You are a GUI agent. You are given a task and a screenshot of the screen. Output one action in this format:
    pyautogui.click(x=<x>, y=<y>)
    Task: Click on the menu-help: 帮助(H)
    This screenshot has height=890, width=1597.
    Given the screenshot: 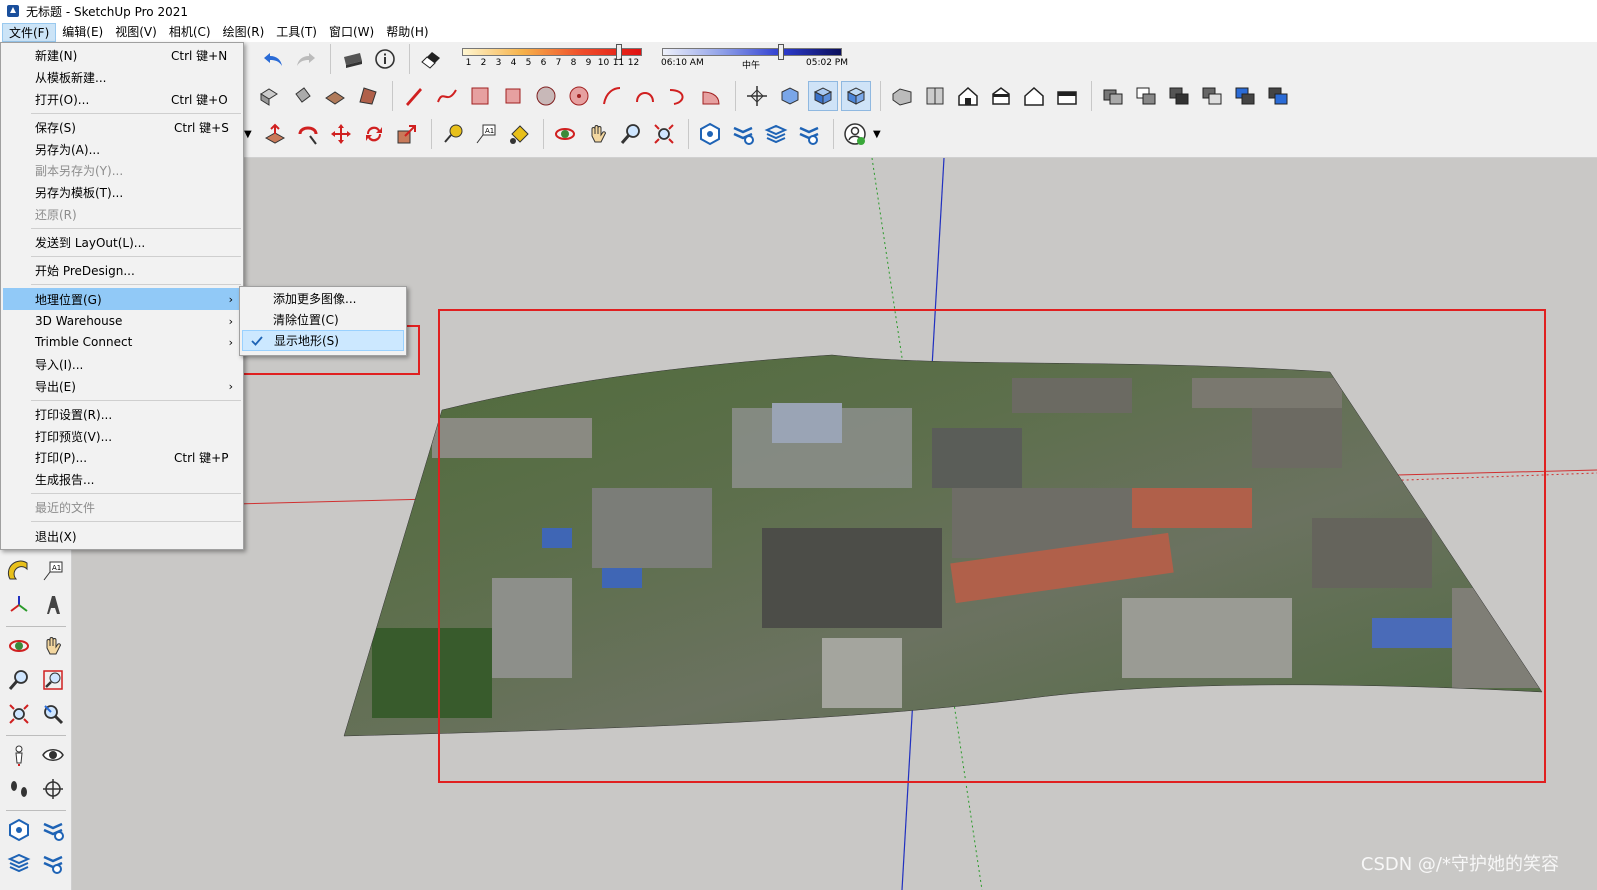 What is the action you would take?
    pyautogui.click(x=407, y=32)
    